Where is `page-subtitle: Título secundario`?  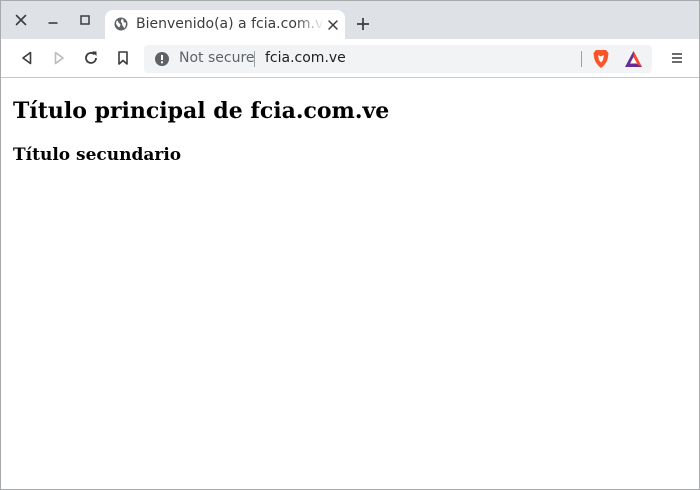 page-subtitle: Título secundario is located at coordinates (97, 155).